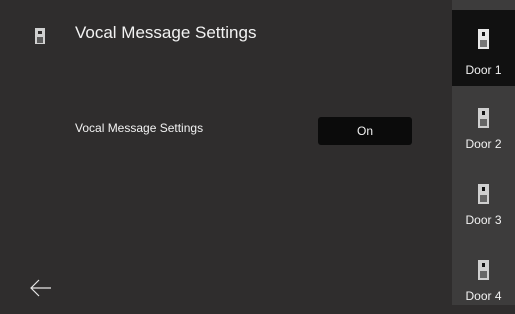  Describe the element at coordinates (166, 32) in the screenshot. I see `page-title: Vocal Message Settings` at that location.